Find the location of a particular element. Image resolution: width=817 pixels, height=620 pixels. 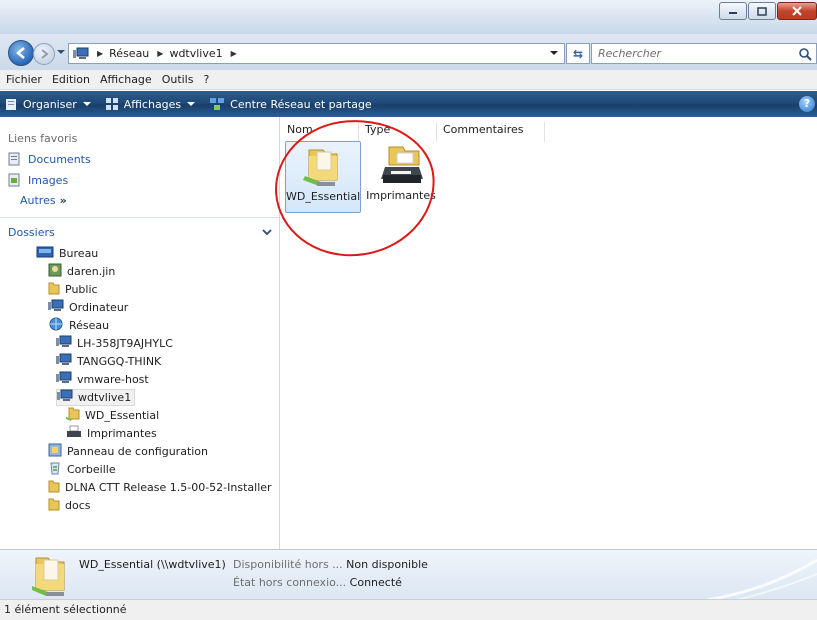

back-arrow-icon is located at coordinates (20, 53).